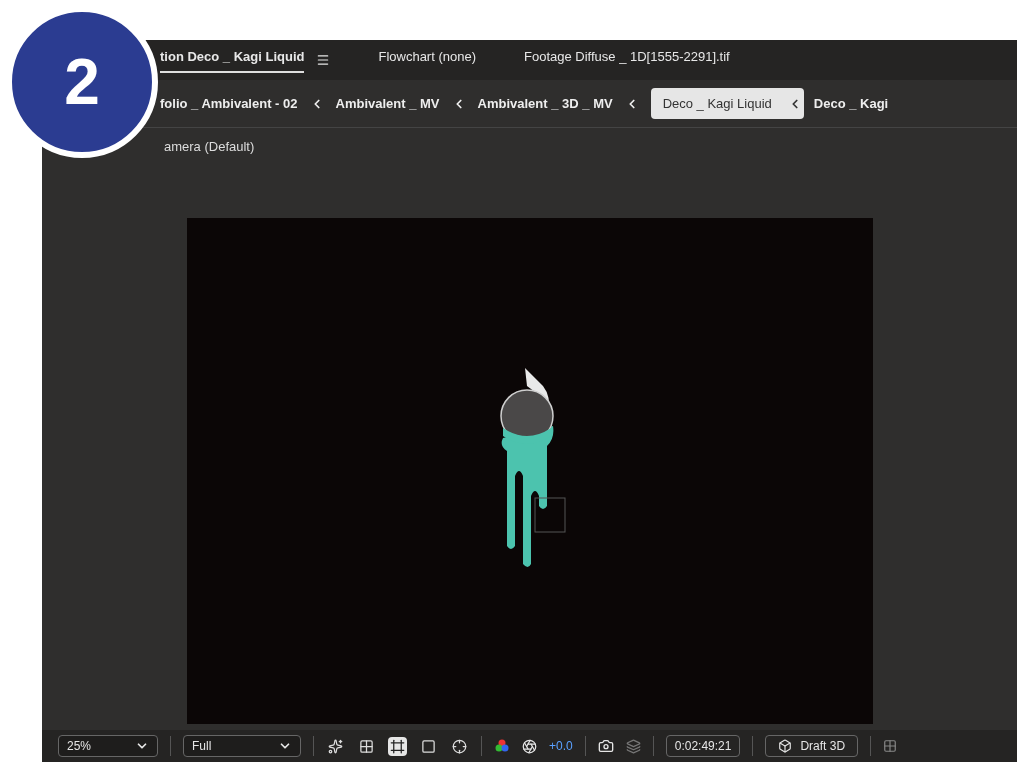 The image size is (1024, 766). What do you see at coordinates (633, 746) in the screenshot?
I see `layers-icon` at bounding box center [633, 746].